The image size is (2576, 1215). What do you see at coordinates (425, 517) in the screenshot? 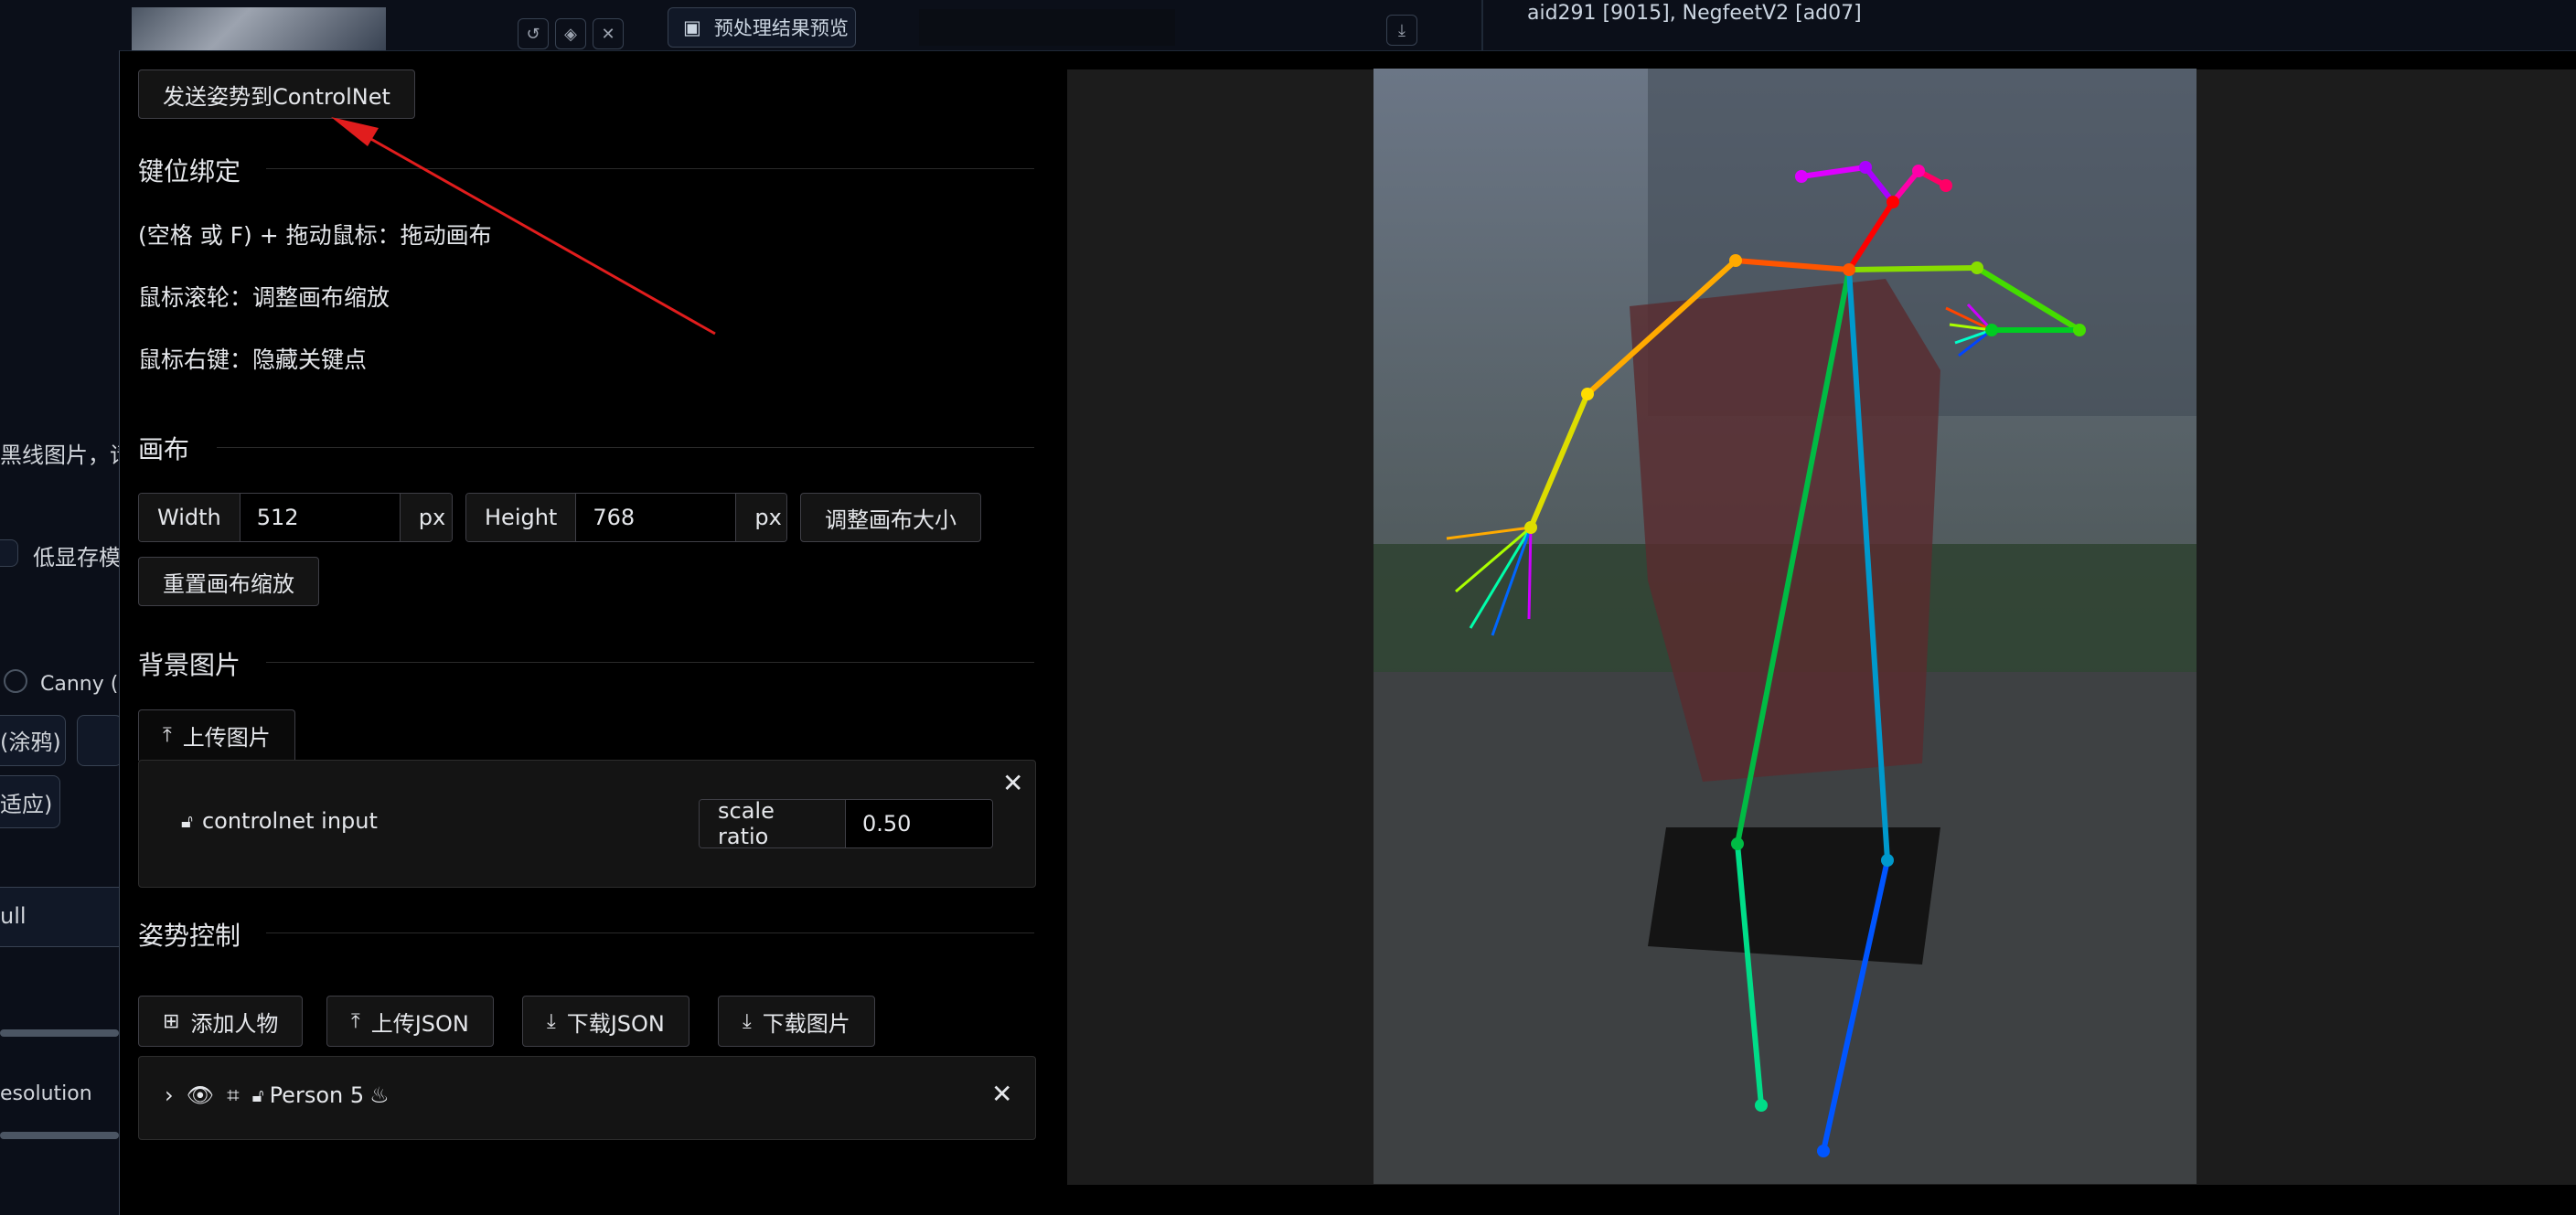
I see `width-unit: px` at bounding box center [425, 517].